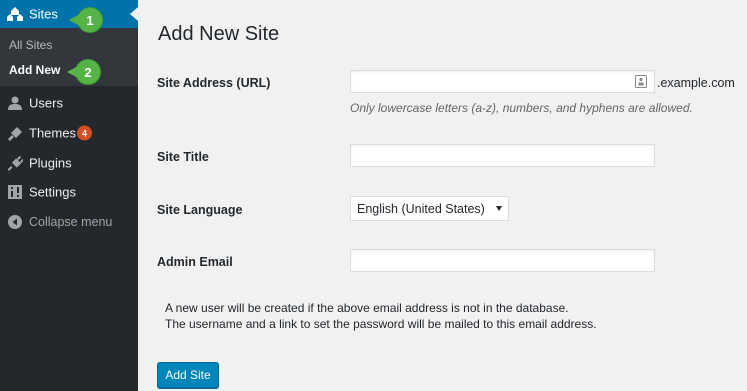 This screenshot has height=391, width=747. I want to click on site-title-label: Site Title, so click(183, 157).